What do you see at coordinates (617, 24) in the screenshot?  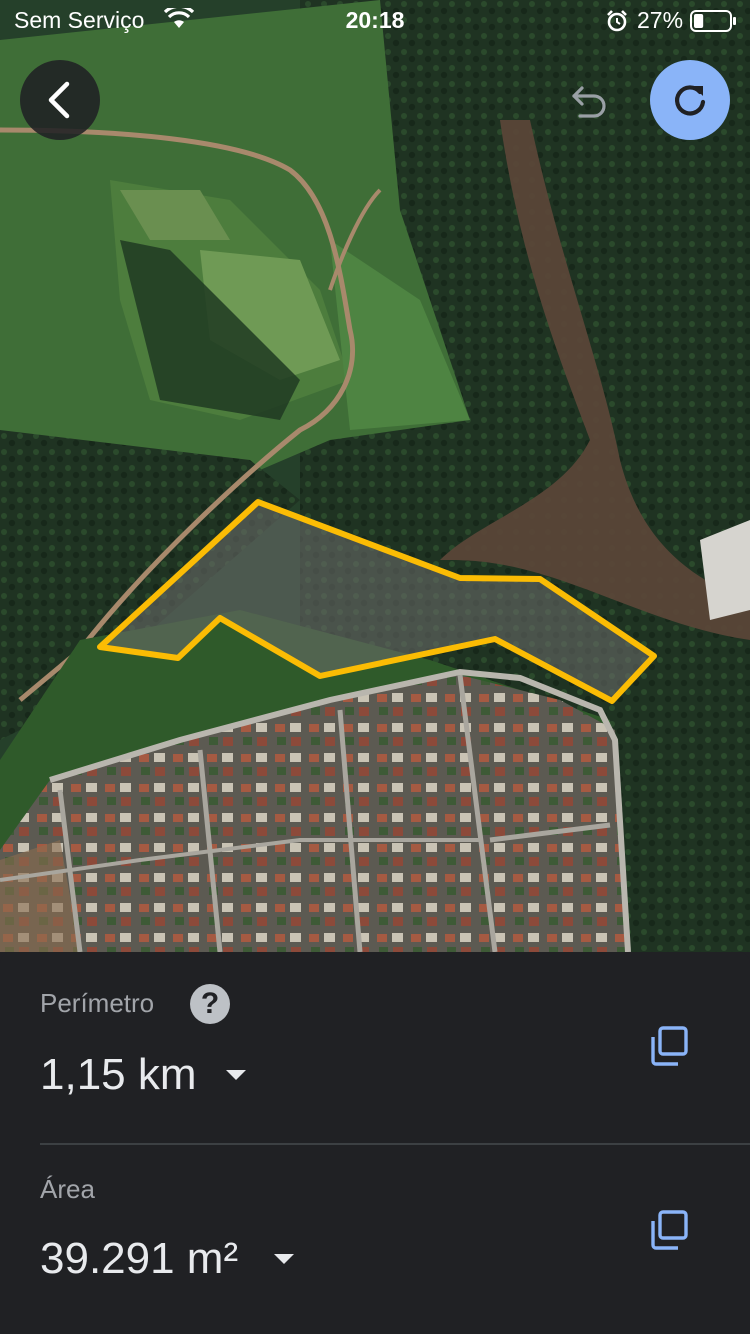 I see `alarm-icon` at bounding box center [617, 24].